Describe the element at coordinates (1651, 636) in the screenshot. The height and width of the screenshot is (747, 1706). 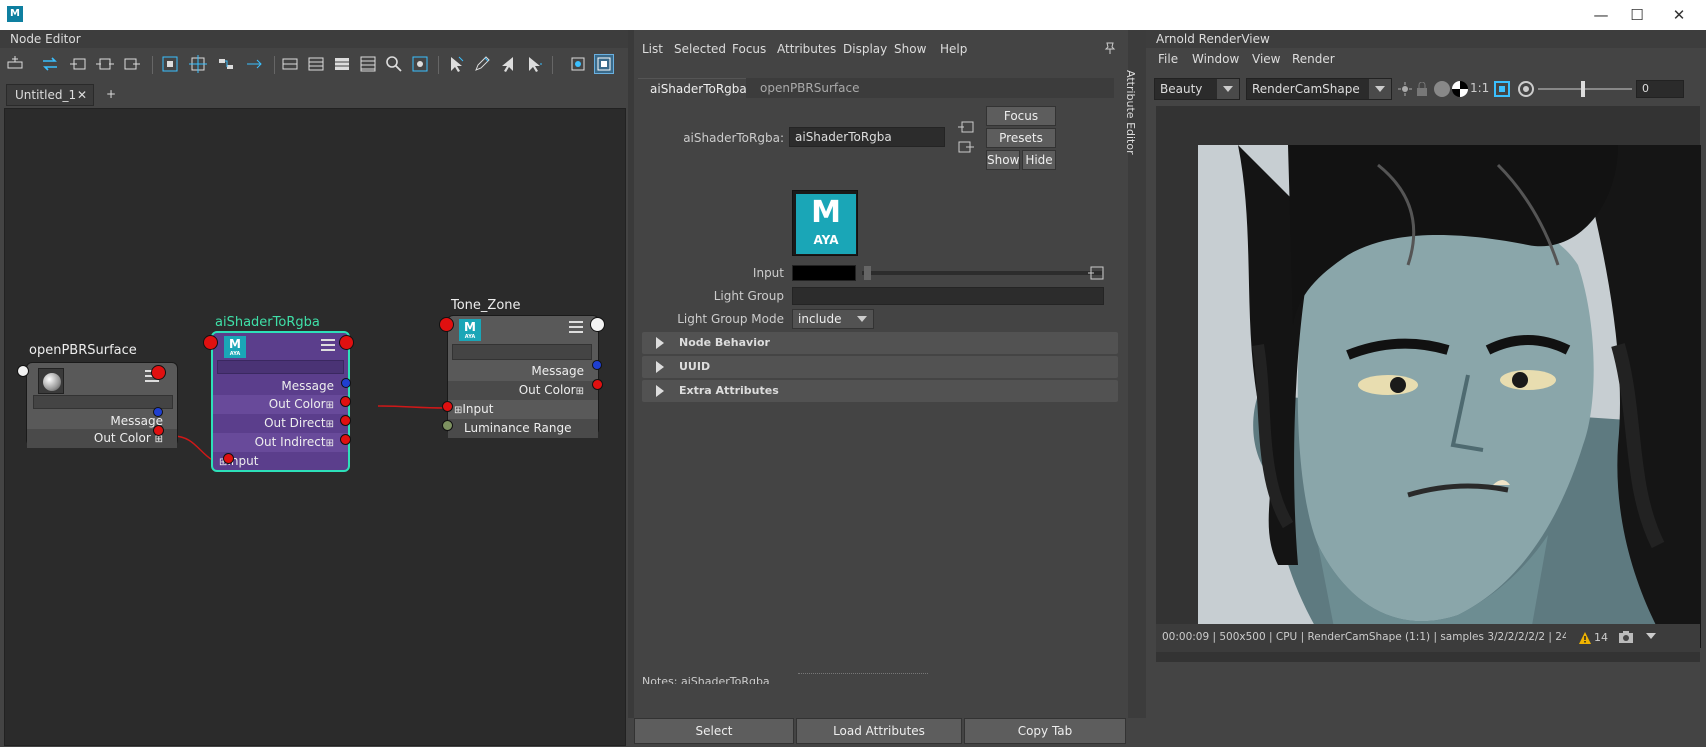
I see `chevron-down-icon` at that location.